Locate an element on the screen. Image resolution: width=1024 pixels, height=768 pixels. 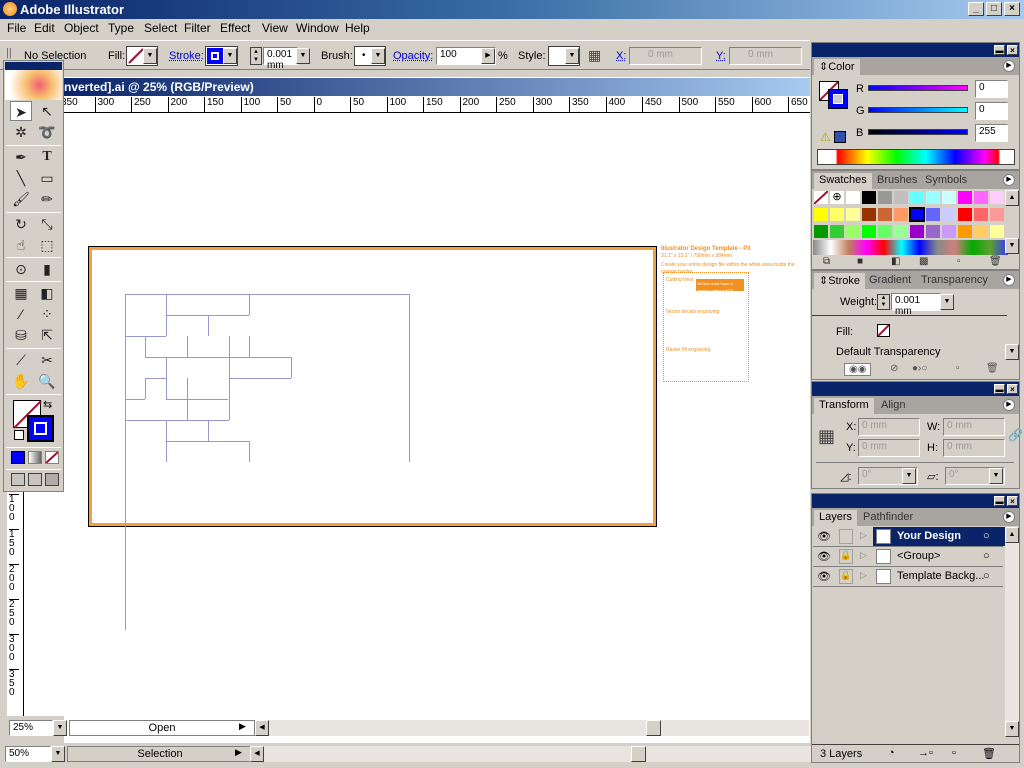
opacity-label: Opacity: is located at coordinates (413, 56).